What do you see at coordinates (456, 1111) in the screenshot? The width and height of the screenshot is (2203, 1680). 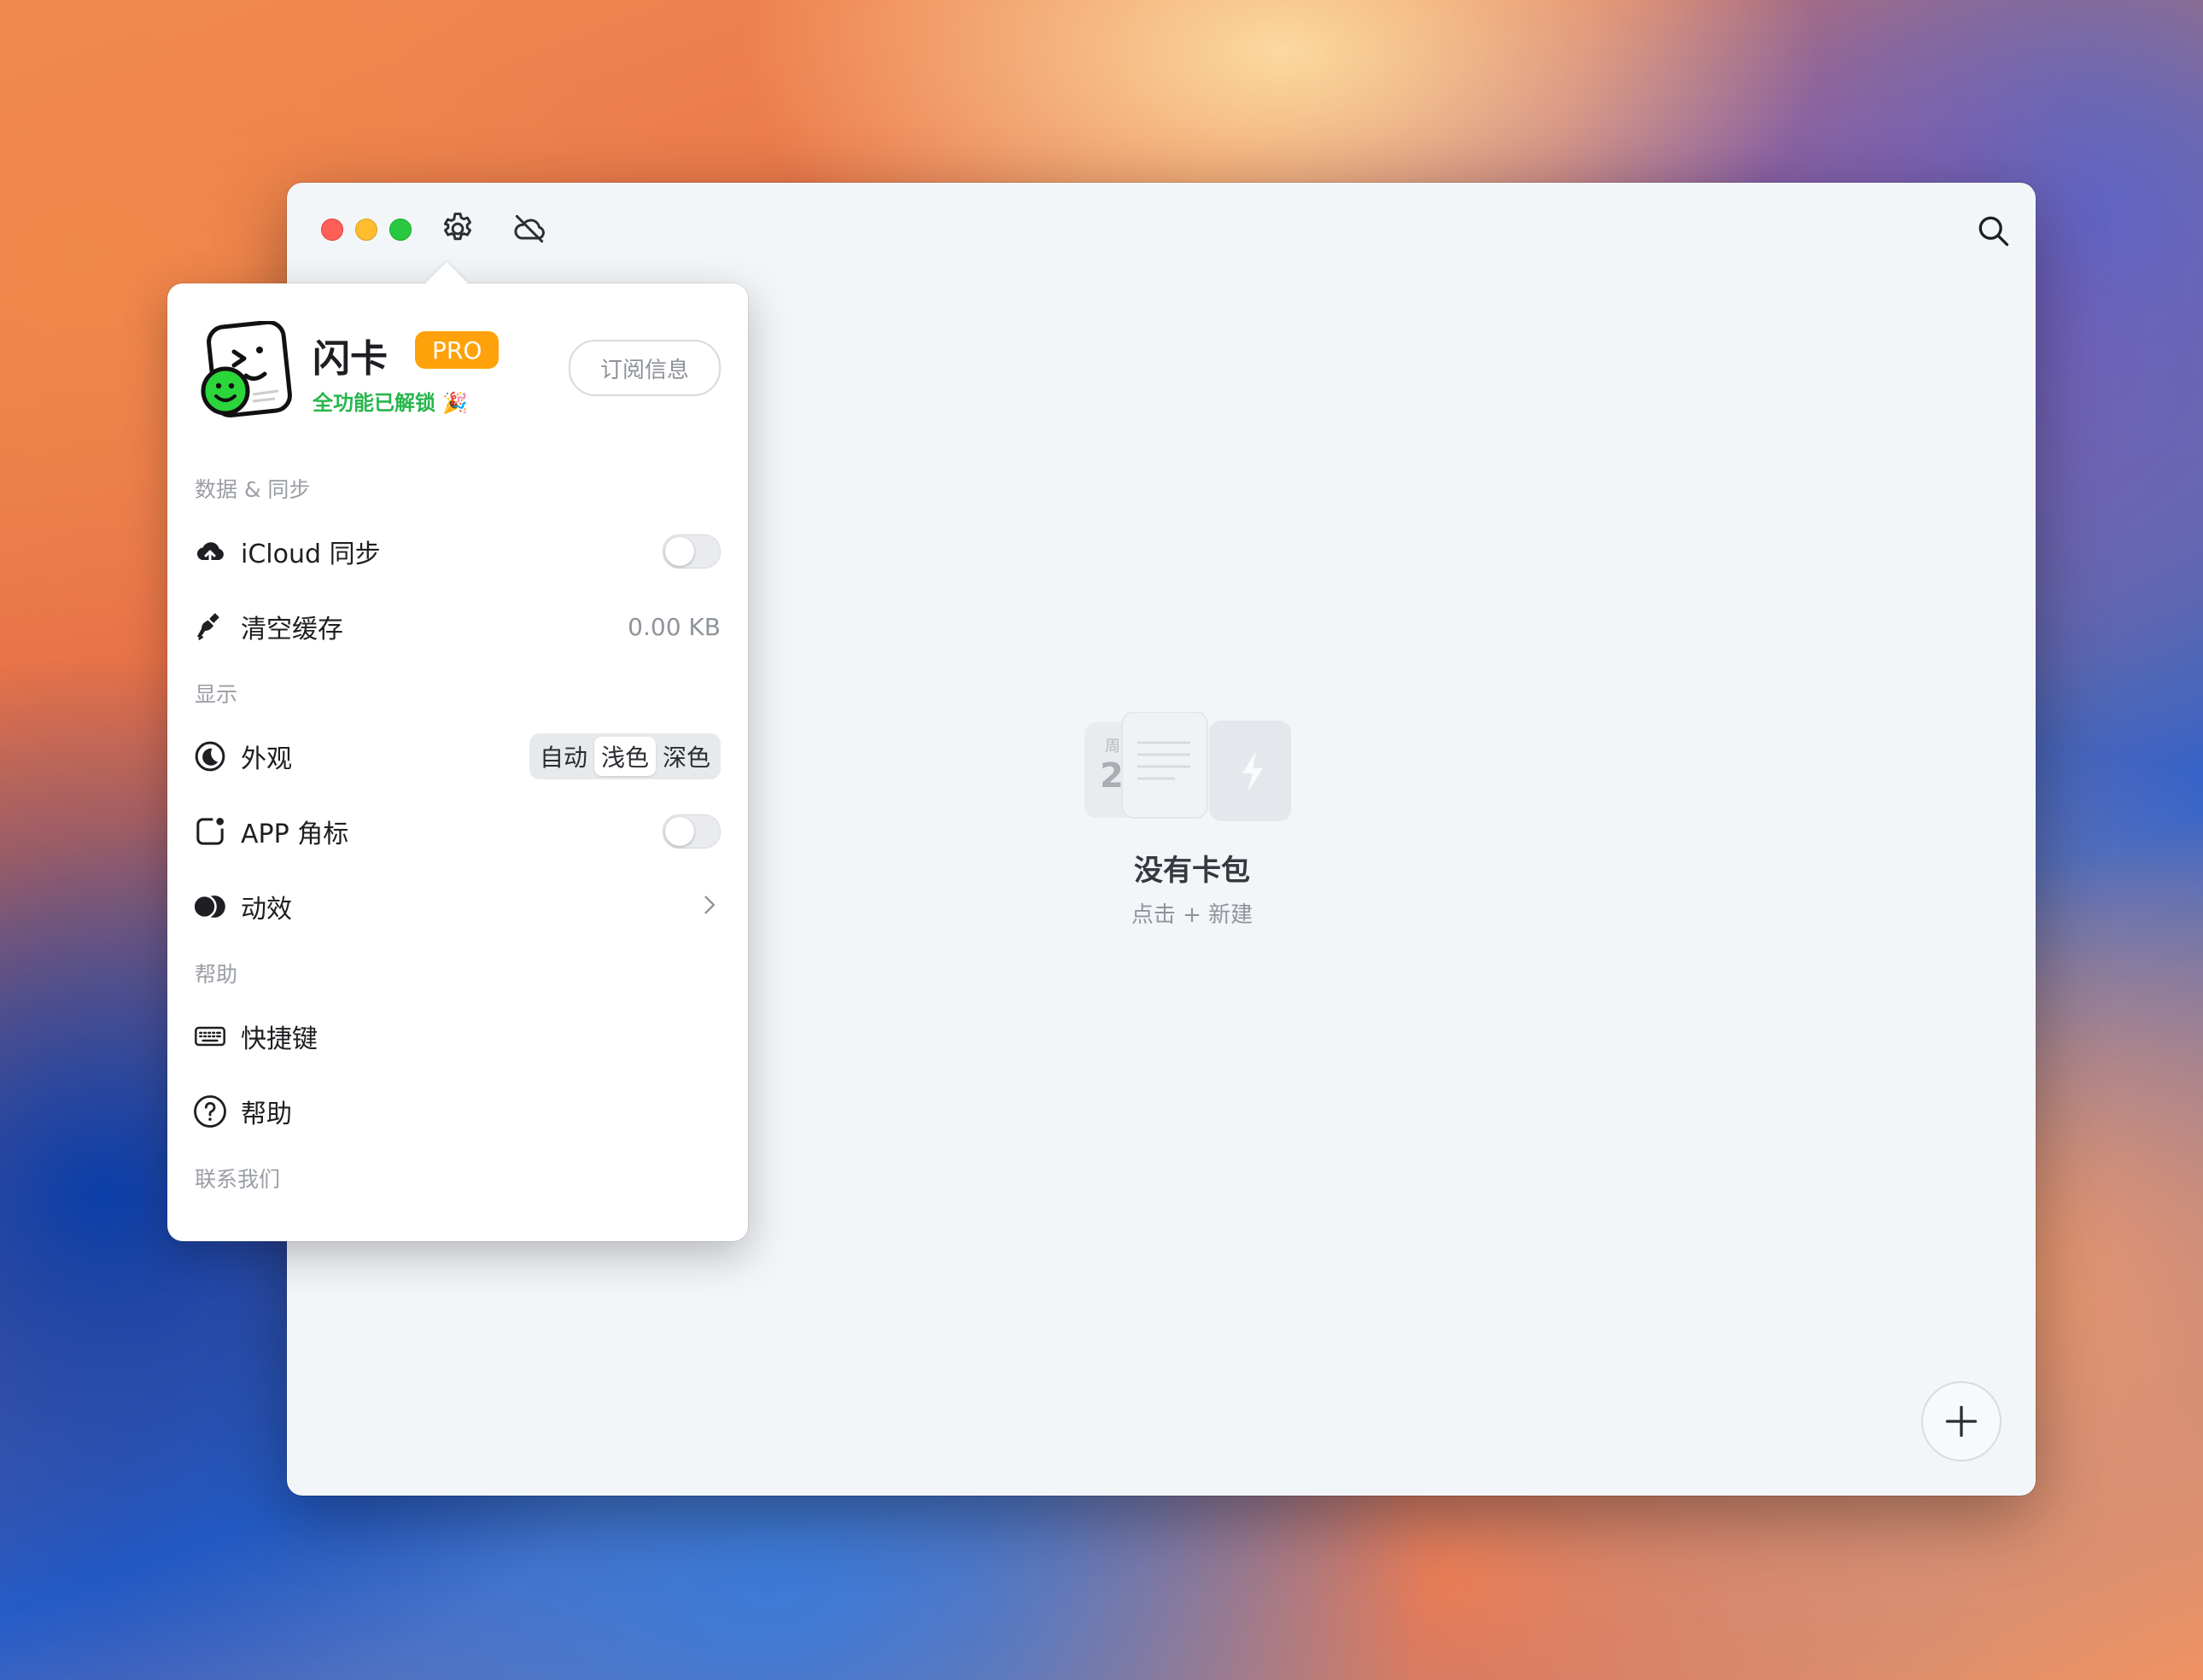 I see `help-row: 帮助` at bounding box center [456, 1111].